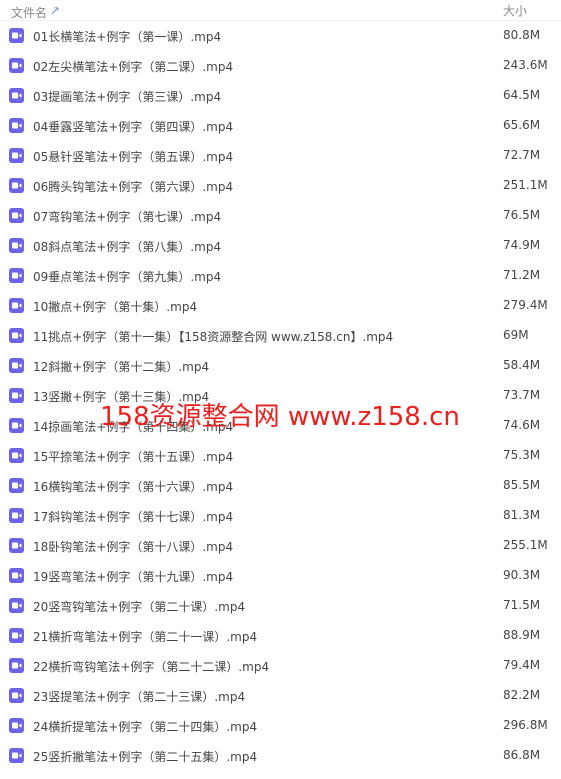 This screenshot has height=779, width=561. I want to click on file-row: 13竖撇+例字（第十三集）.mp4 73.7M, so click(280, 396).